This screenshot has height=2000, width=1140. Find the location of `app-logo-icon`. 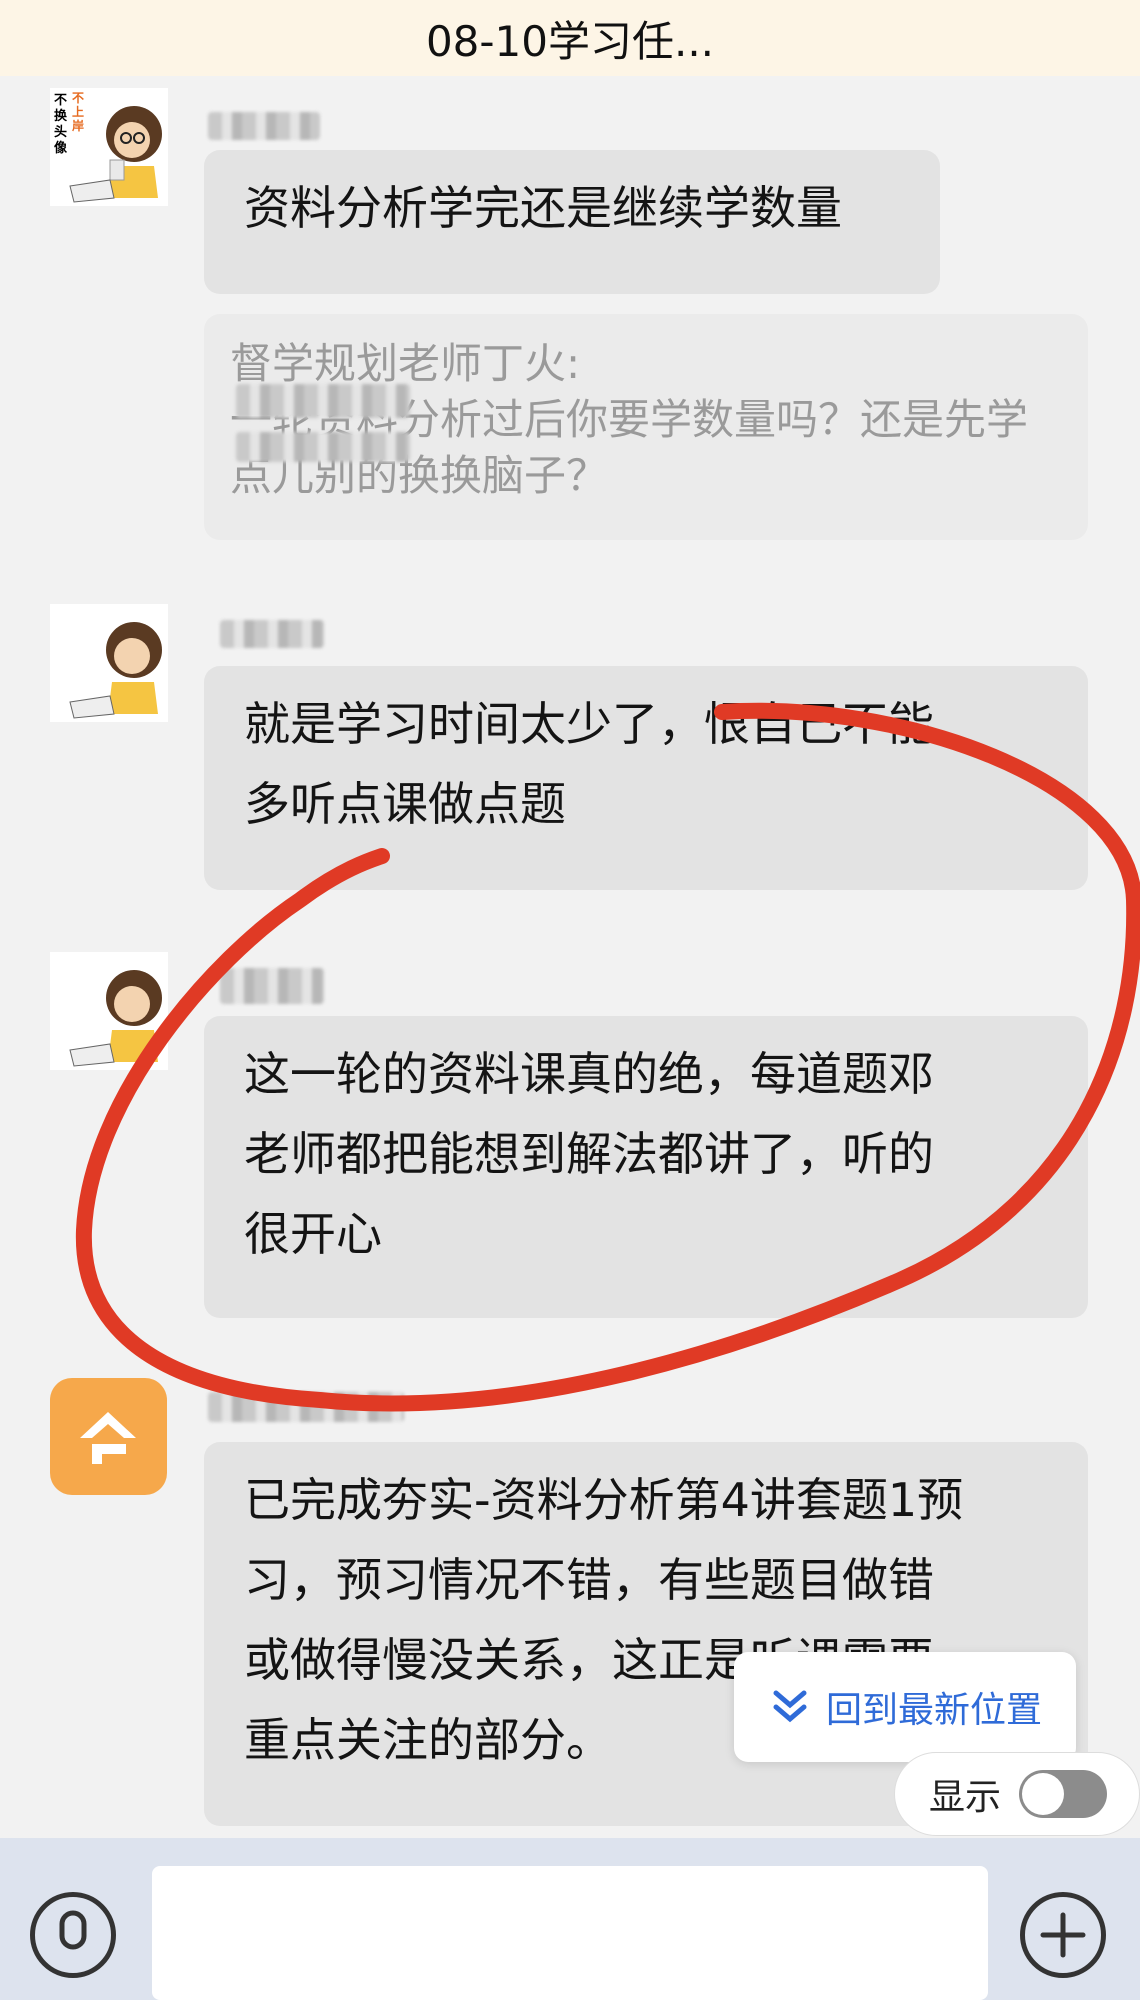

app-logo-icon is located at coordinates (108, 1438).